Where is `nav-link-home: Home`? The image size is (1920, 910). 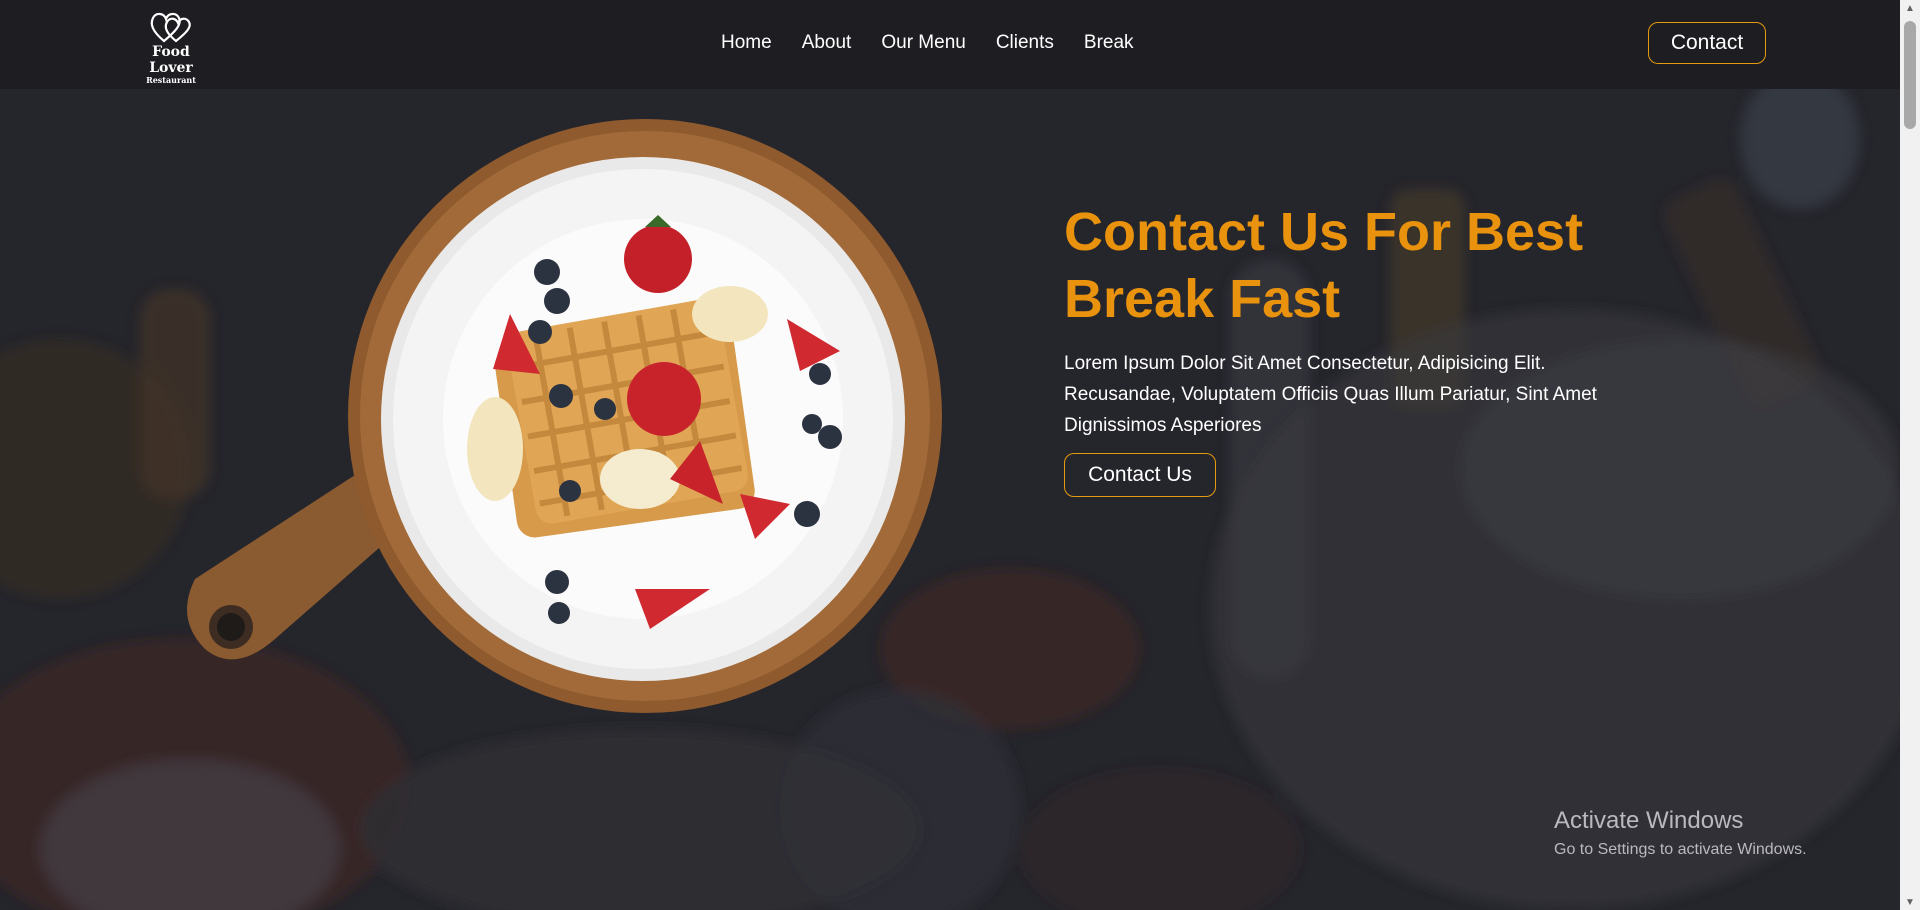 nav-link-home: Home is located at coordinates (746, 43).